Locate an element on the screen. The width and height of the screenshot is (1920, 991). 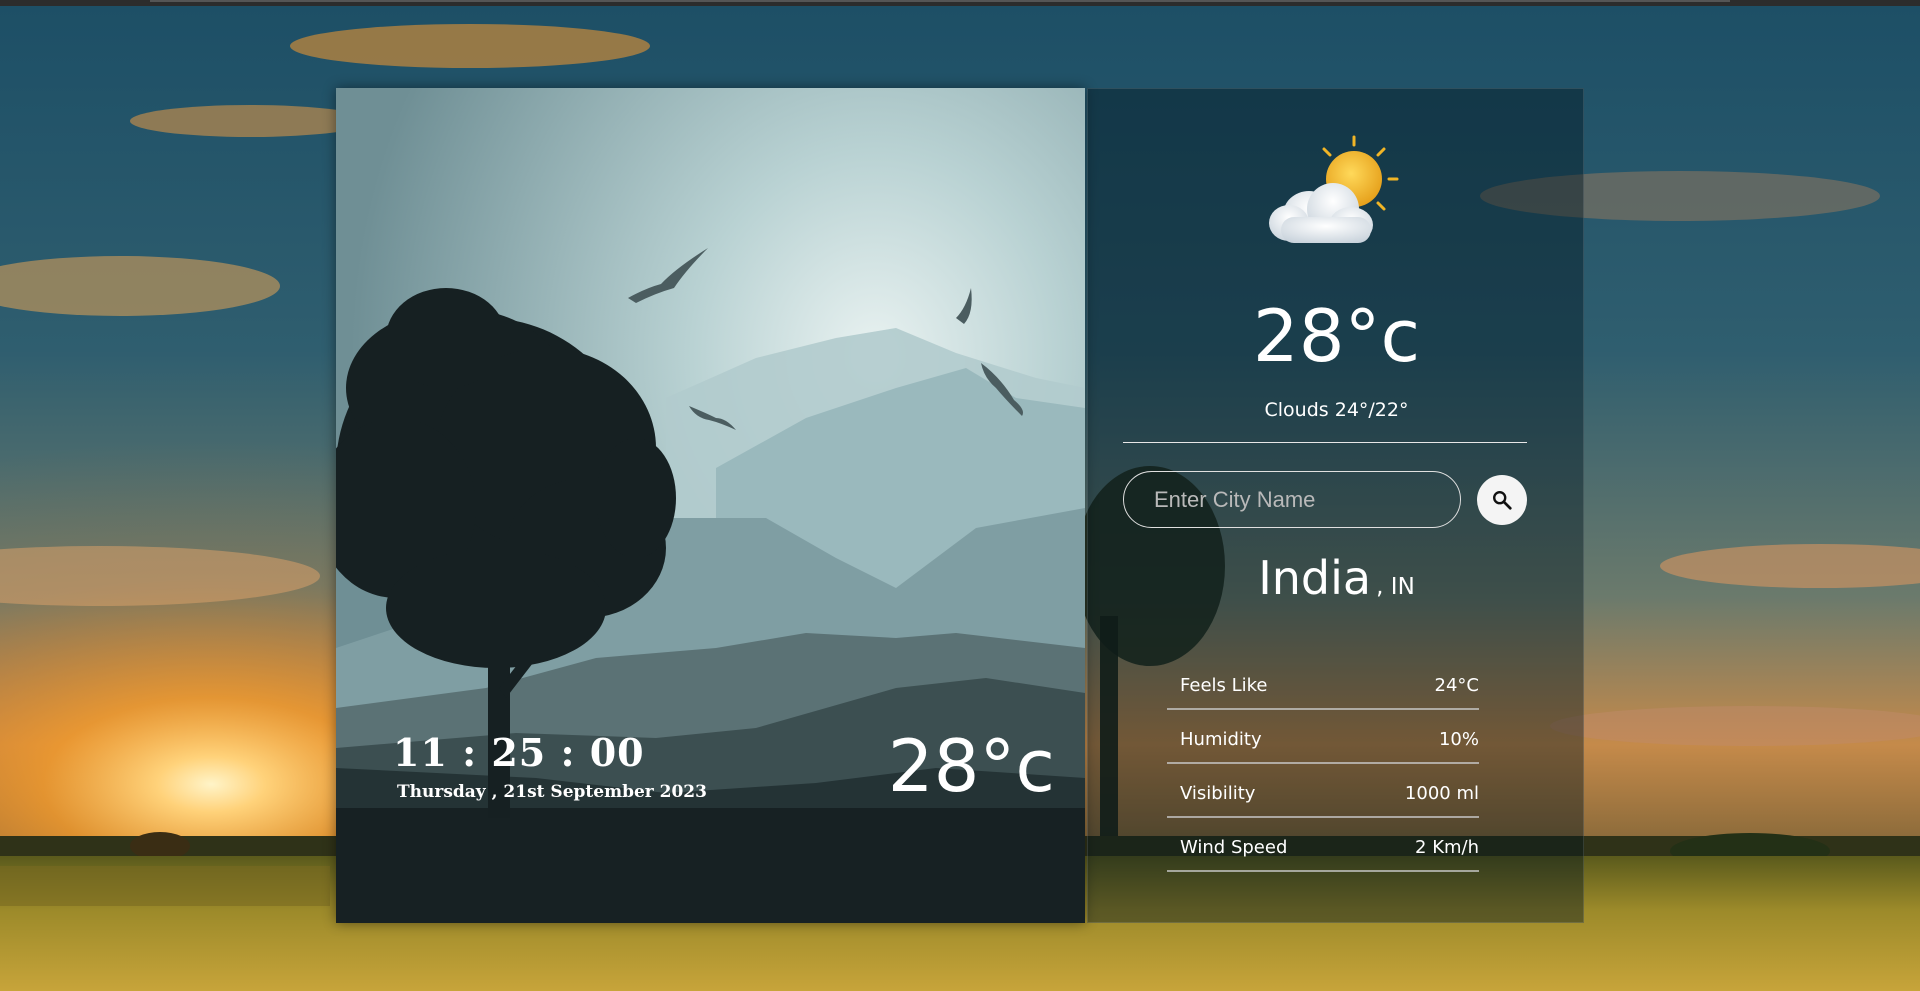
city-name: India is located at coordinates (1315, 578).